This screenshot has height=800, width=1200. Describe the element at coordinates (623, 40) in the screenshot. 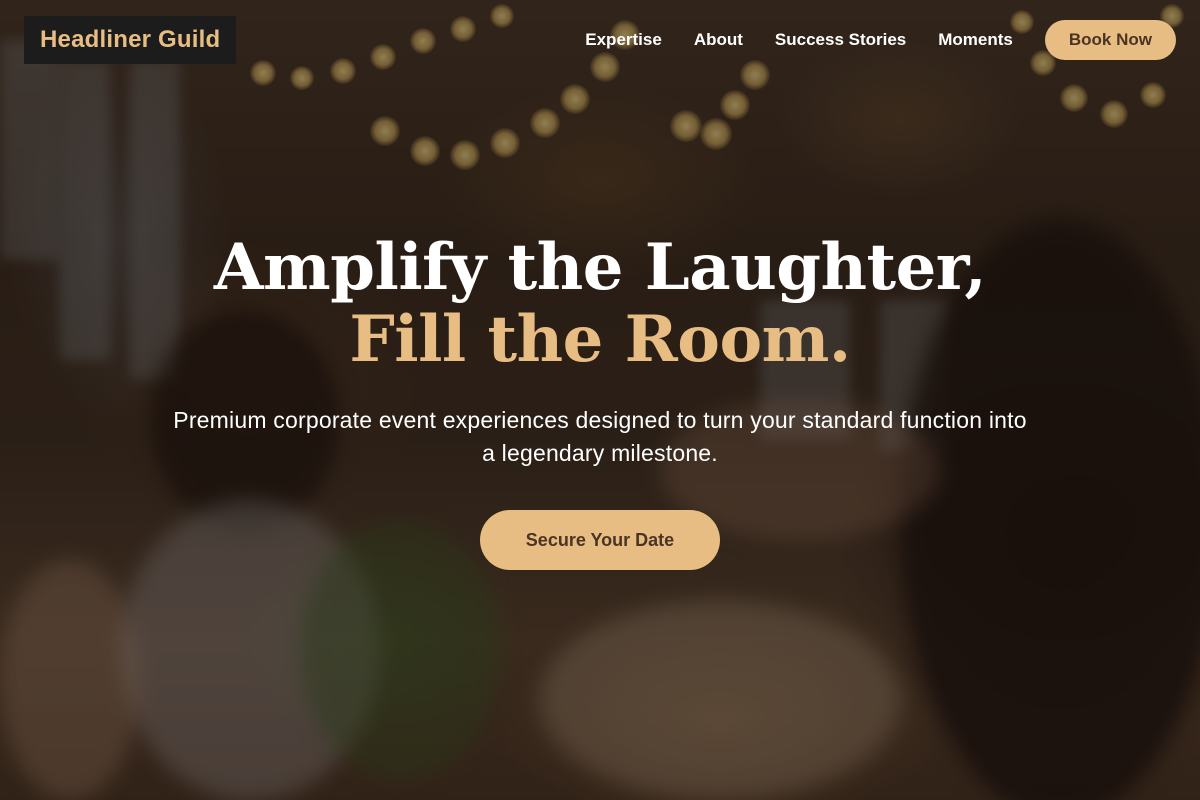

I see `nav-link-expertise: Expertise` at that location.